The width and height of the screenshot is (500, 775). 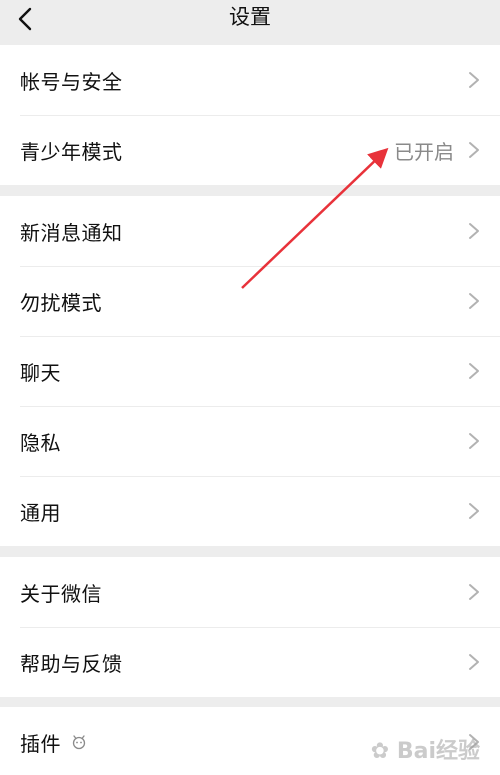 I want to click on settings-item-label: 新消息通知, so click(x=71, y=232).